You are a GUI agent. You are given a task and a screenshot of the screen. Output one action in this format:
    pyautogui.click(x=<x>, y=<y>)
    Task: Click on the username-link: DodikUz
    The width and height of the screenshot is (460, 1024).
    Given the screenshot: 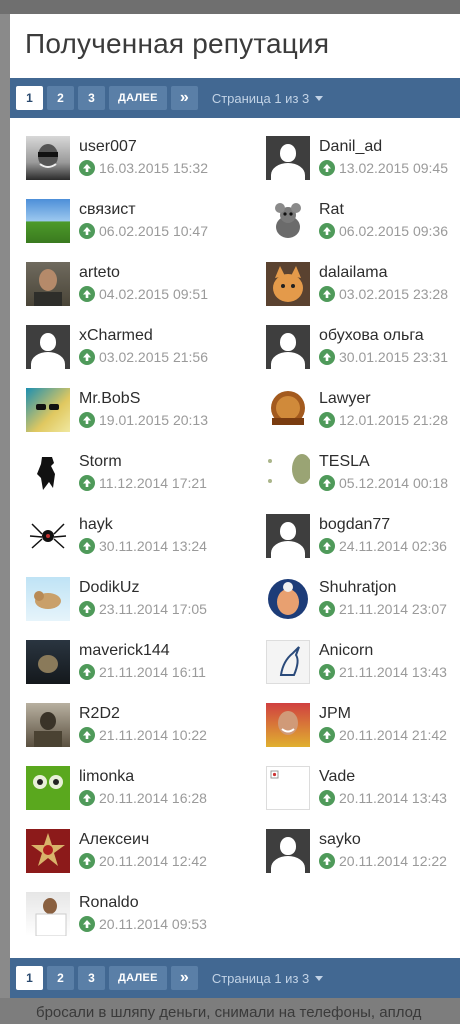 What is the action you would take?
    pyautogui.click(x=143, y=588)
    